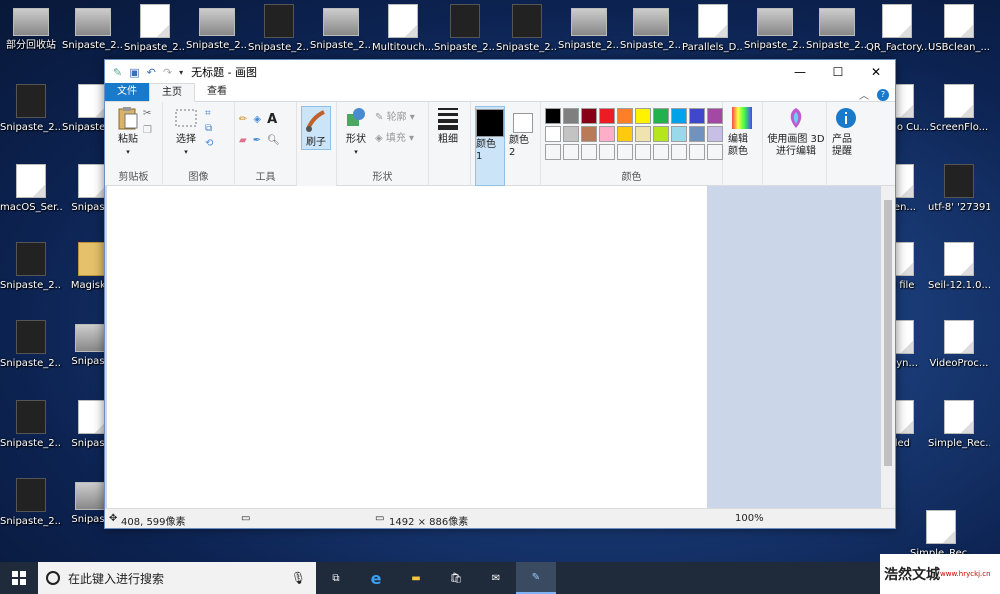  I want to click on desktop-icon: 部分回收站, so click(31, 28).